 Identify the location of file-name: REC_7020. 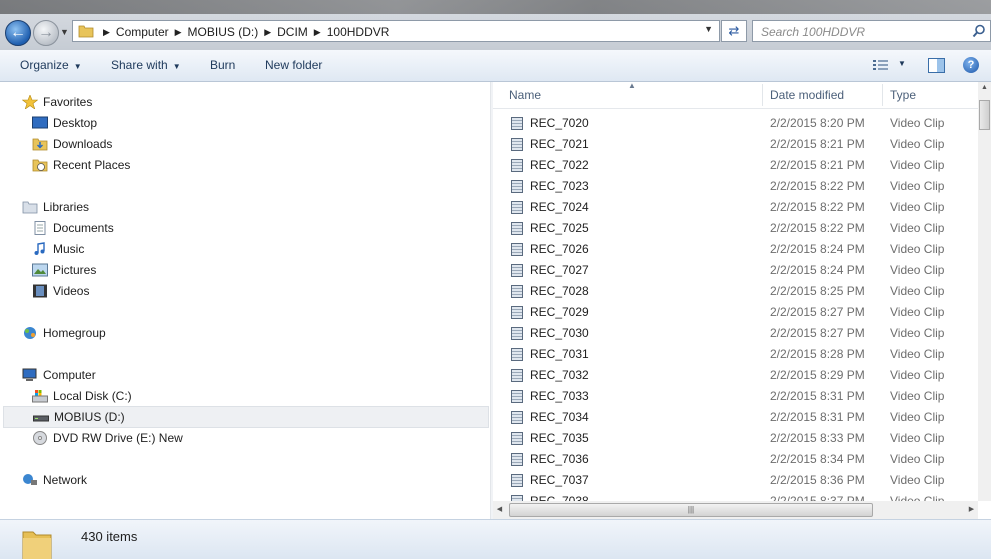
(559, 123).